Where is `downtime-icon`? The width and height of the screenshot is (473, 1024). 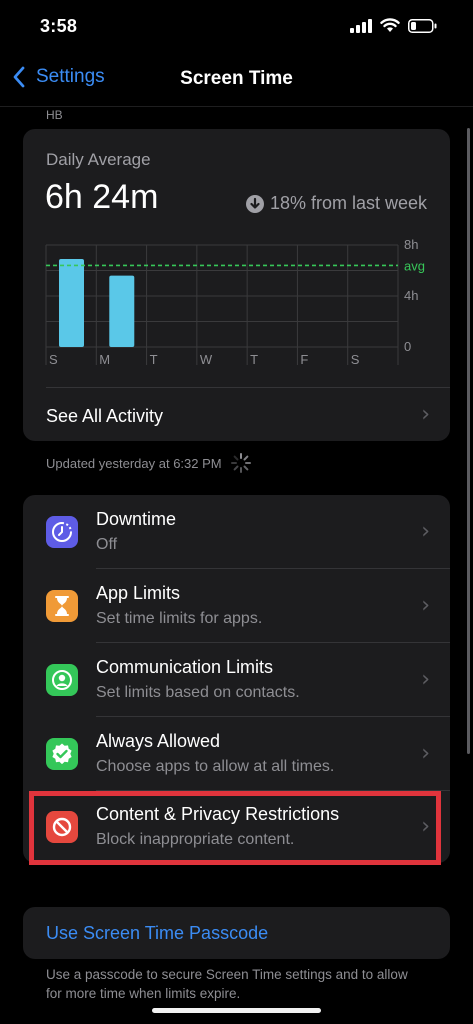
downtime-icon is located at coordinates (62, 532).